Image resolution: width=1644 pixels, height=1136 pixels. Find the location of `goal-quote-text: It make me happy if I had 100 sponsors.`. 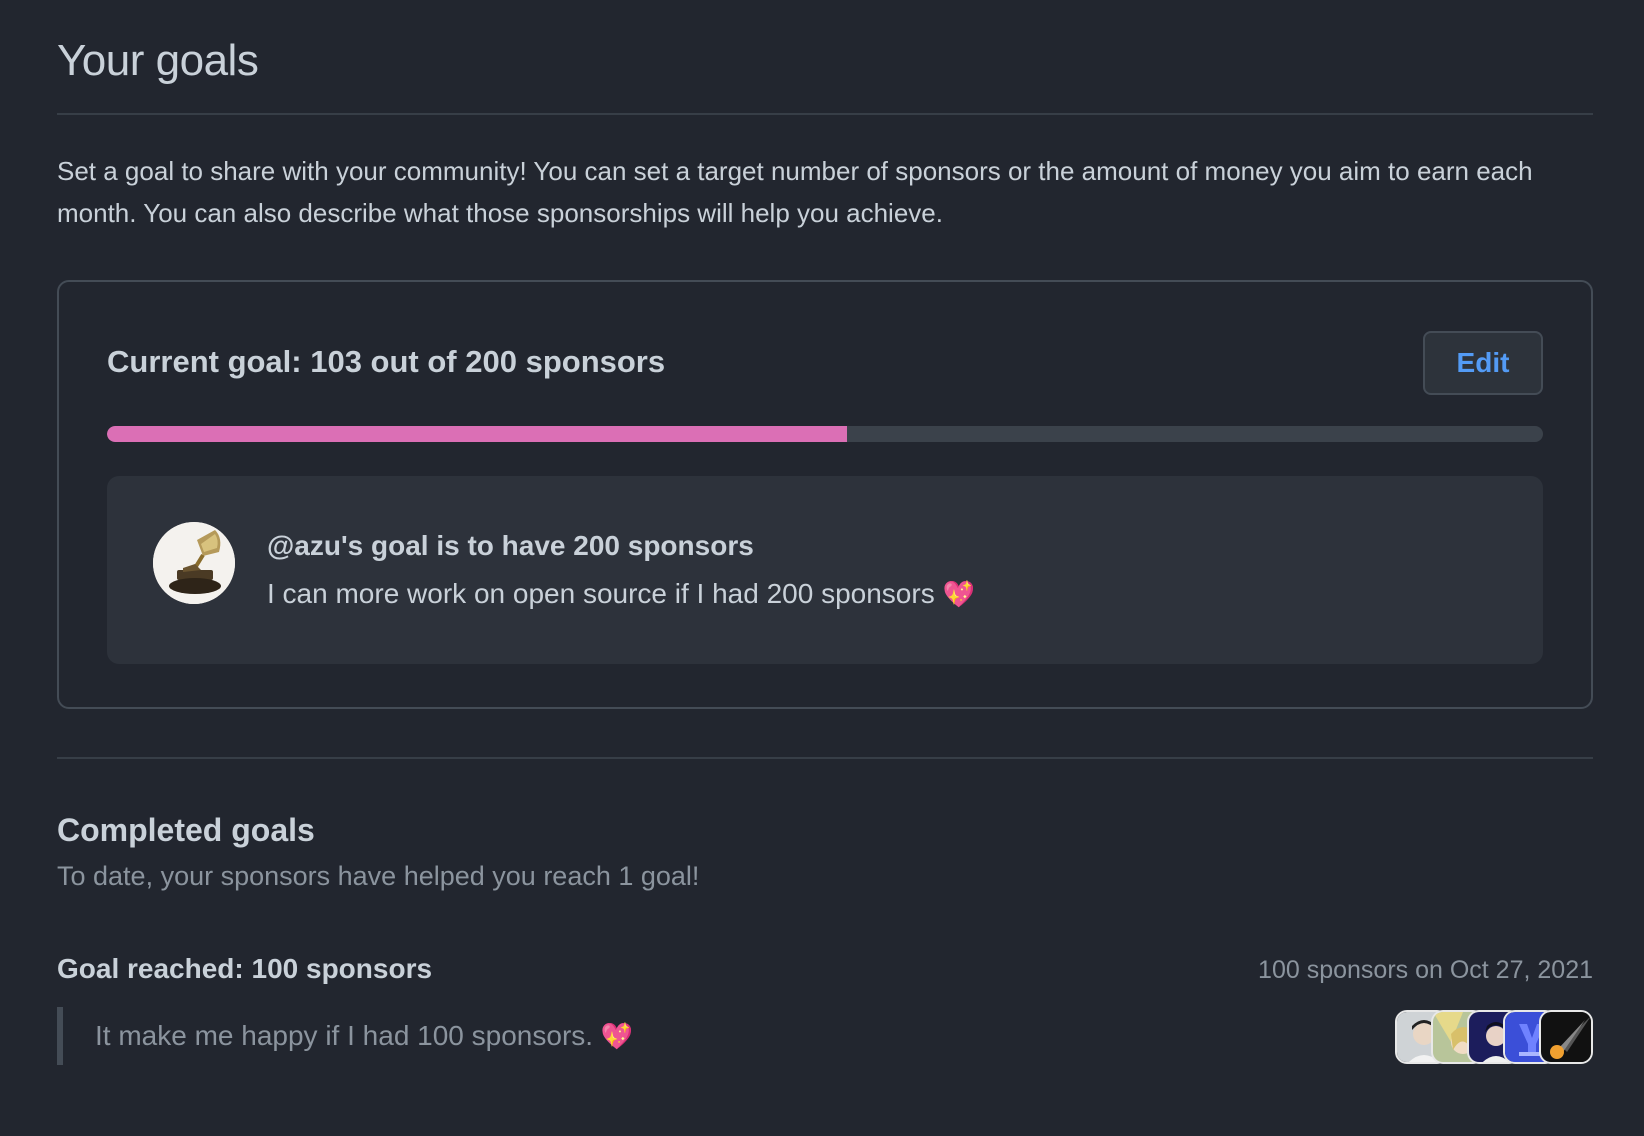

goal-quote-text: It make me happy if I had 100 sponsors. is located at coordinates (344, 1035).